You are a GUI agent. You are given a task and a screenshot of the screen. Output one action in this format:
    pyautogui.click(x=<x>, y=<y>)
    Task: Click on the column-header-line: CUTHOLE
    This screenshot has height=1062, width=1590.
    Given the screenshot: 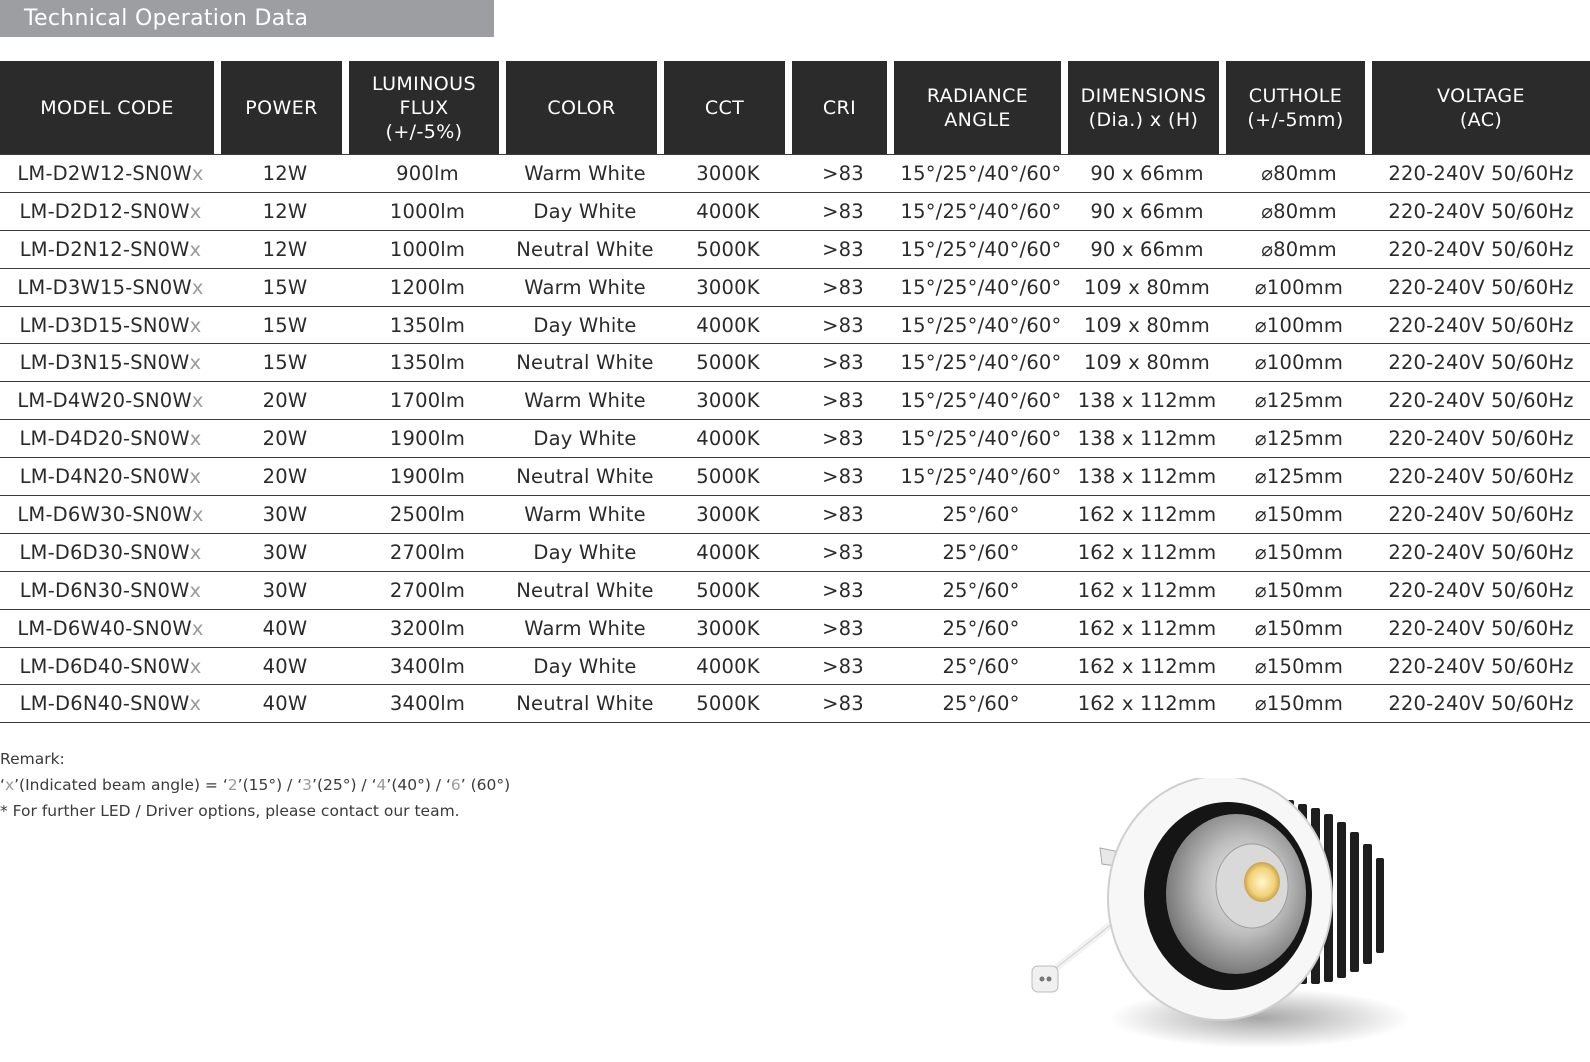 What is the action you would take?
    pyautogui.click(x=1295, y=95)
    